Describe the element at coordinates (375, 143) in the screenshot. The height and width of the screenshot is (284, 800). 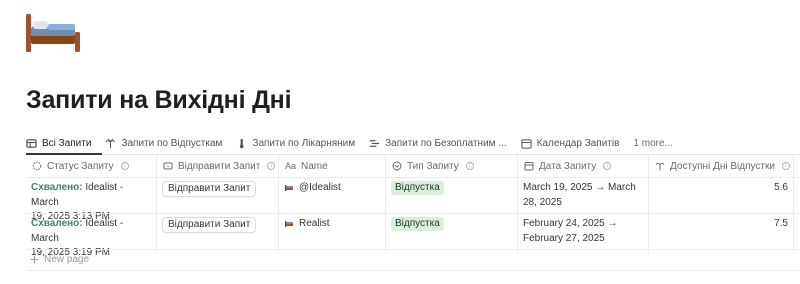
I see `list-icon` at that location.